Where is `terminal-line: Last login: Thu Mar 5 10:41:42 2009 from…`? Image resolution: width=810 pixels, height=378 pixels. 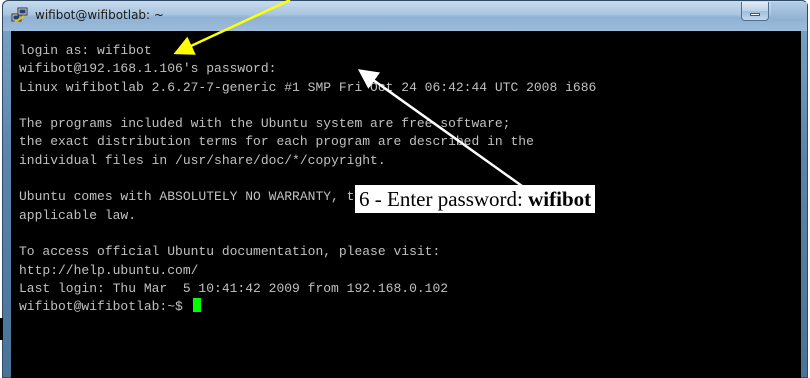 terminal-line: Last login: Thu Mar 5 10:41:42 2009 from… is located at coordinates (234, 288).